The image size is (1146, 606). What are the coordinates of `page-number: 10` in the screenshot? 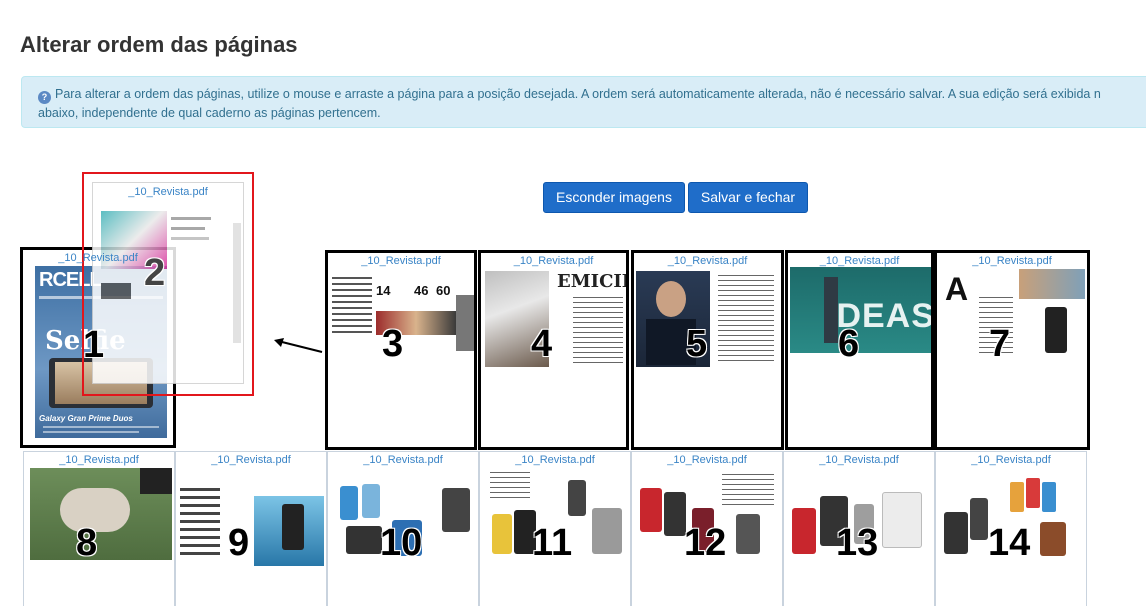 It's located at (401, 543).